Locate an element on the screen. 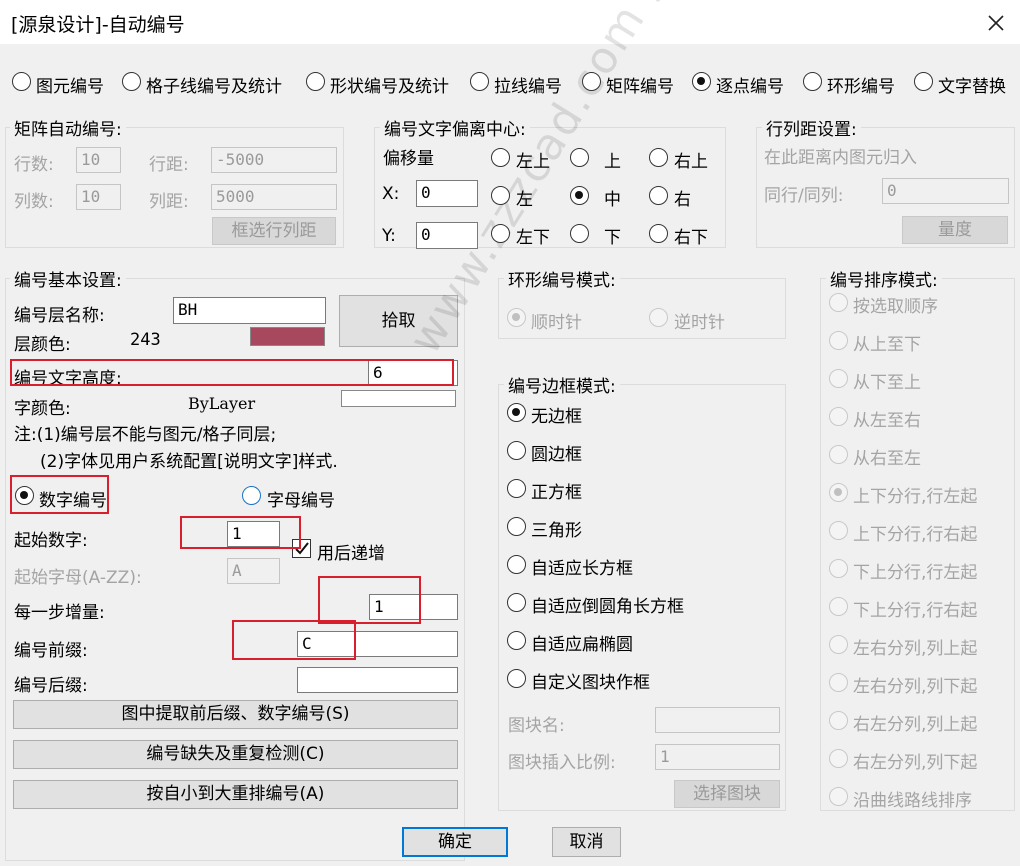  sort-option-label-2: 从下至上 is located at coordinates (887, 383).